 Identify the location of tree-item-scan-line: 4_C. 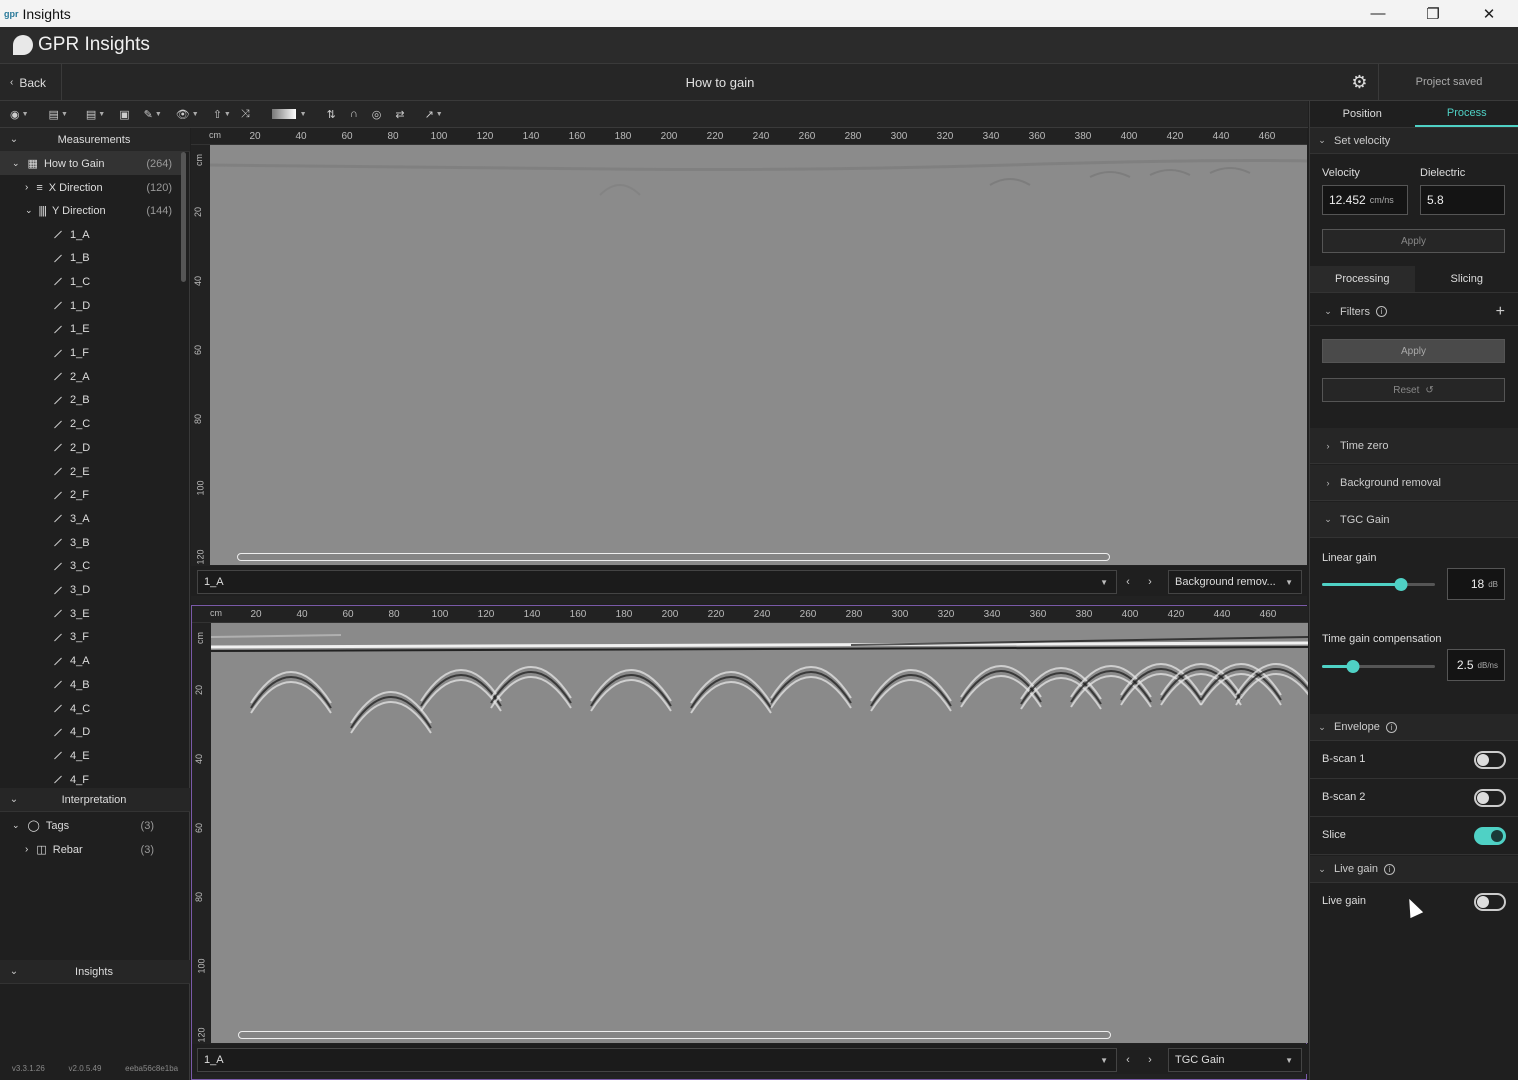
(91, 708).